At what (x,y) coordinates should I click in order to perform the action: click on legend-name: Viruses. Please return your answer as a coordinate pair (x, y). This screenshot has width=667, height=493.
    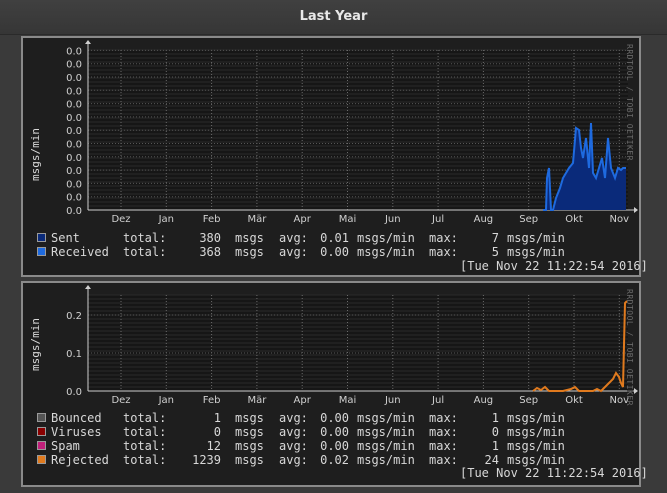
    Looking at the image, I should click on (76, 432).